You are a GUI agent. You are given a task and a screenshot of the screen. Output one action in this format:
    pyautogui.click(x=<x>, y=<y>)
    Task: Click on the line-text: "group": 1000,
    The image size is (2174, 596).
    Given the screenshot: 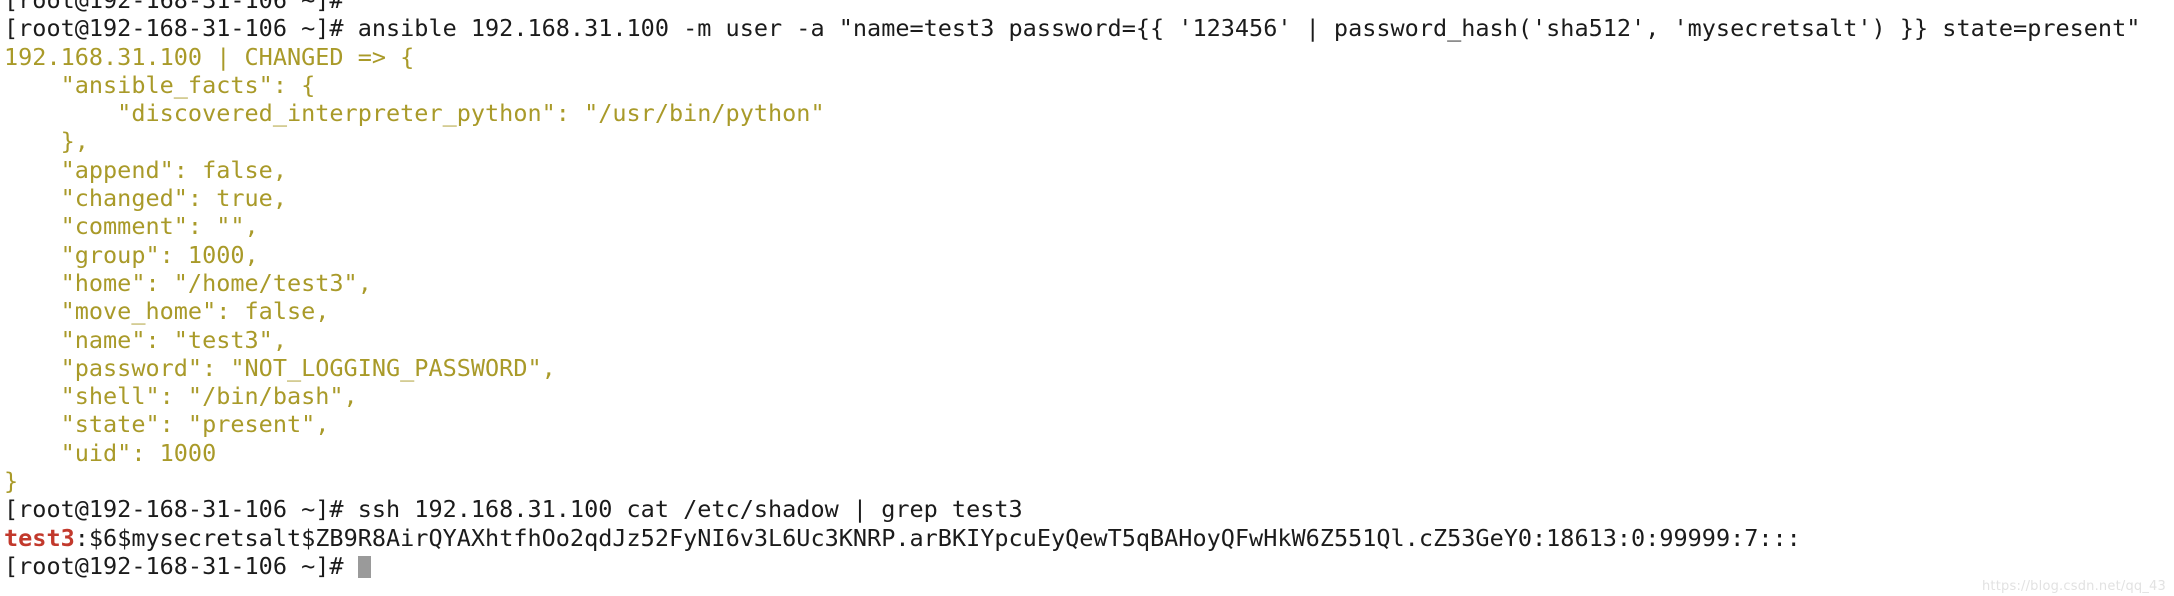 What is the action you would take?
    pyautogui.click(x=131, y=254)
    